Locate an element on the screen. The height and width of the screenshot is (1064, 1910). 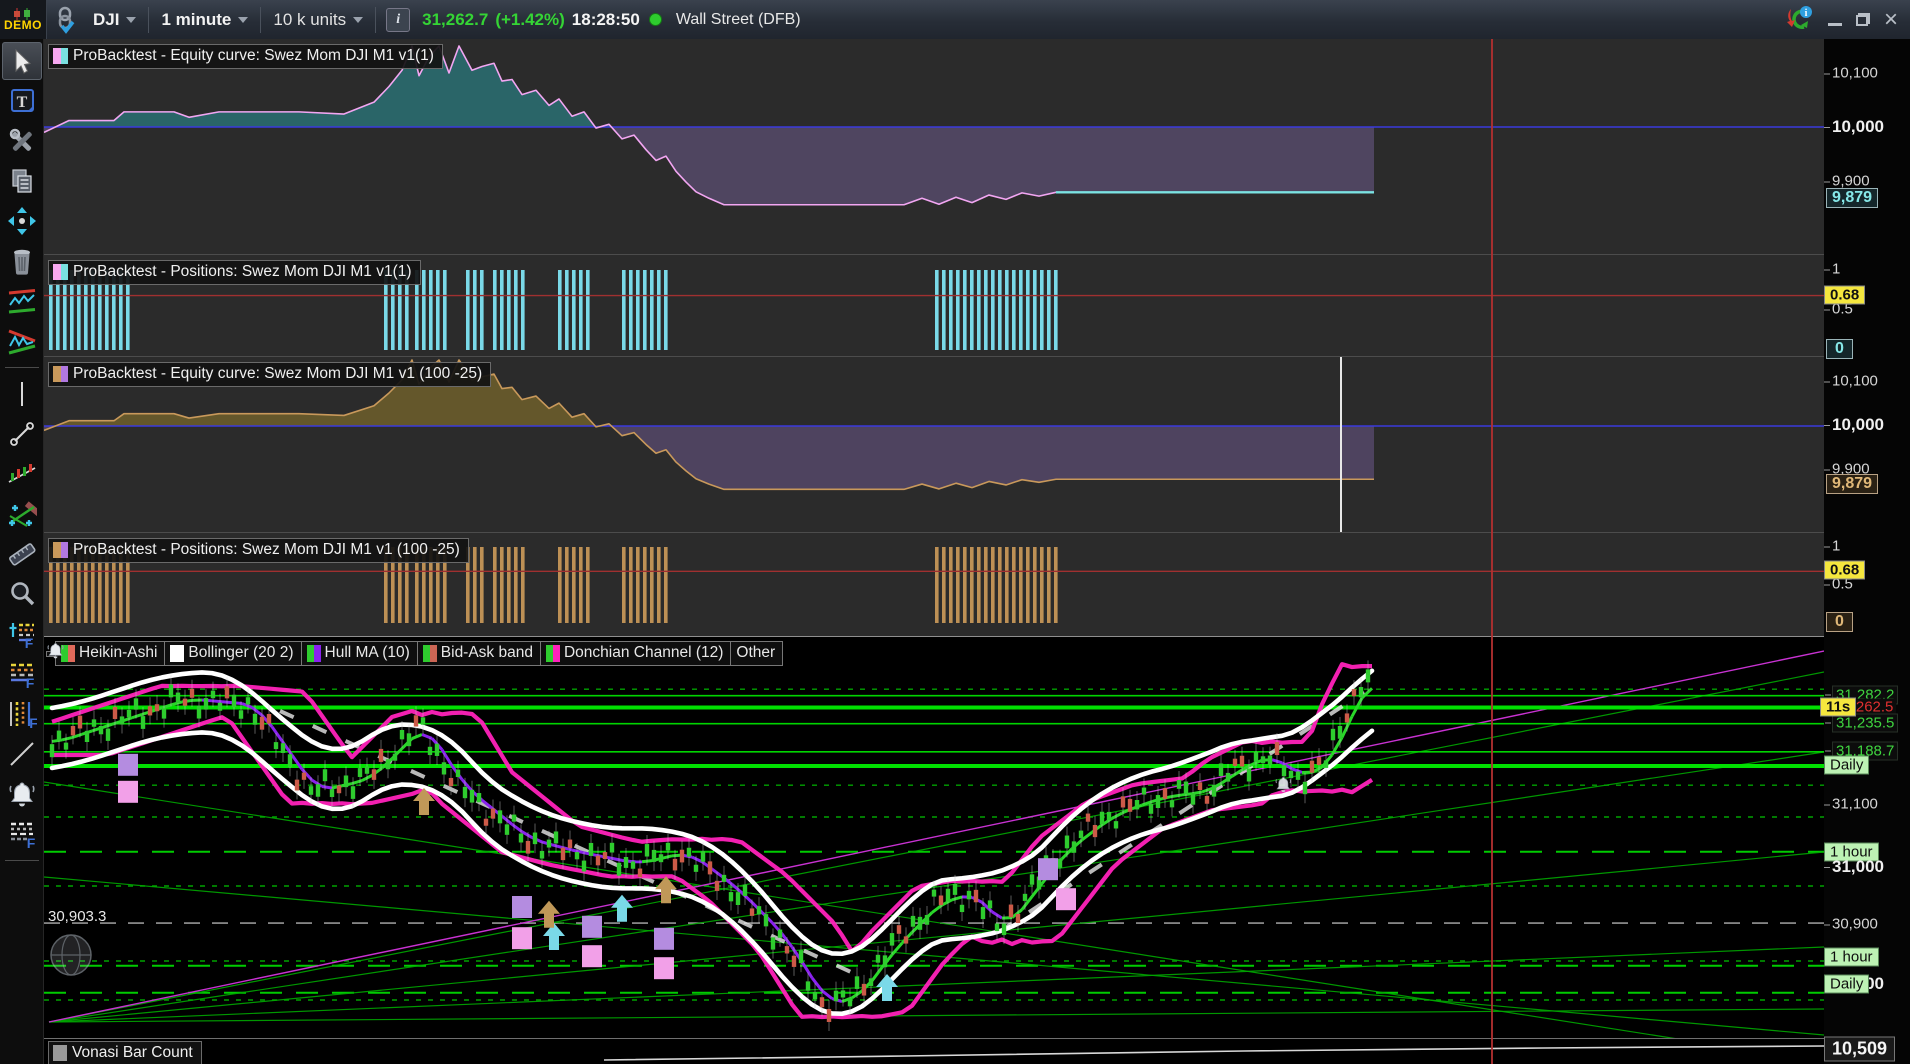
wedge-down-tool-button is located at coordinates (22, 341).